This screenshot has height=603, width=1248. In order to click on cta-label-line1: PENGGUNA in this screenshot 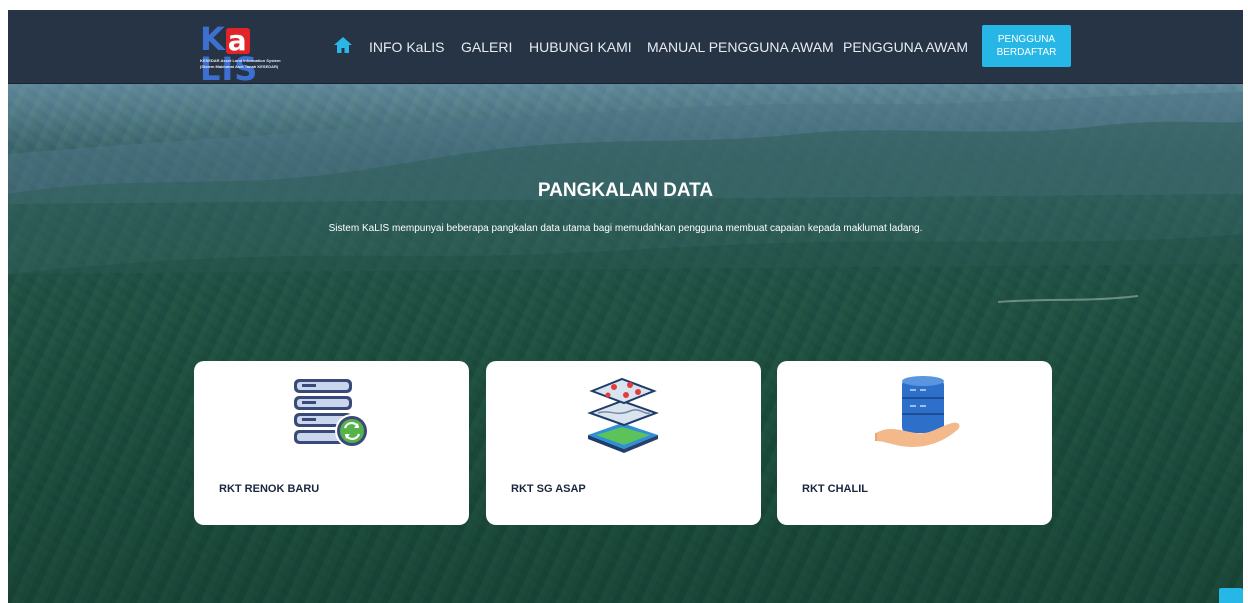, I will do `click(1026, 39)`.